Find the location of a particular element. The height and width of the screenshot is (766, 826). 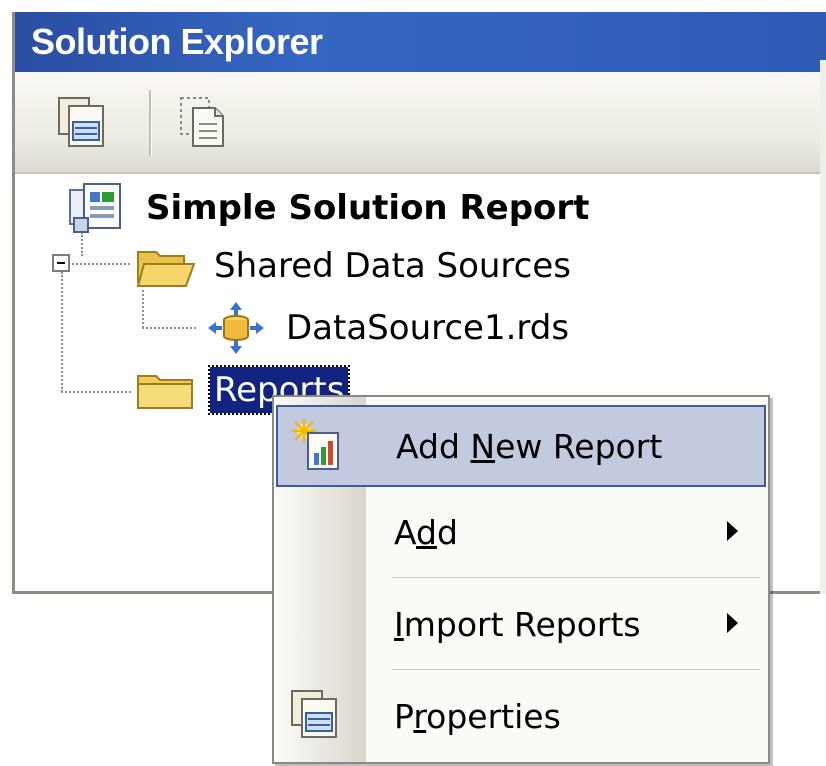

properties-button is located at coordinates (83, 122).